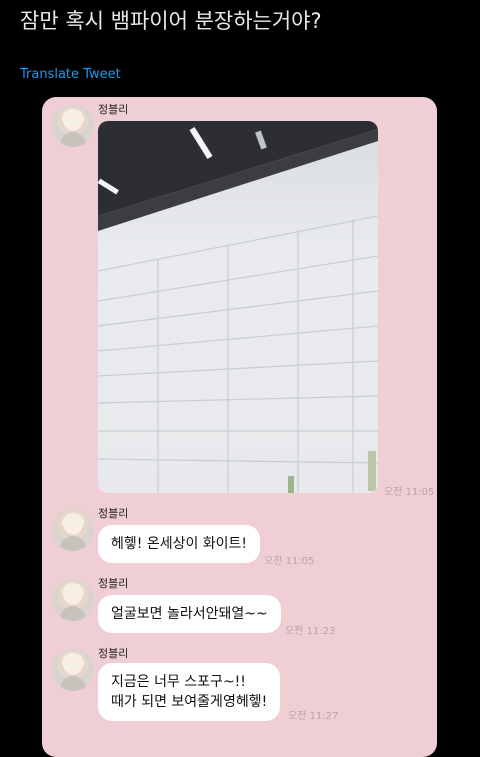 The height and width of the screenshot is (757, 480). What do you see at coordinates (313, 716) in the screenshot?
I see `message-timestamp: 오전 11:27` at bounding box center [313, 716].